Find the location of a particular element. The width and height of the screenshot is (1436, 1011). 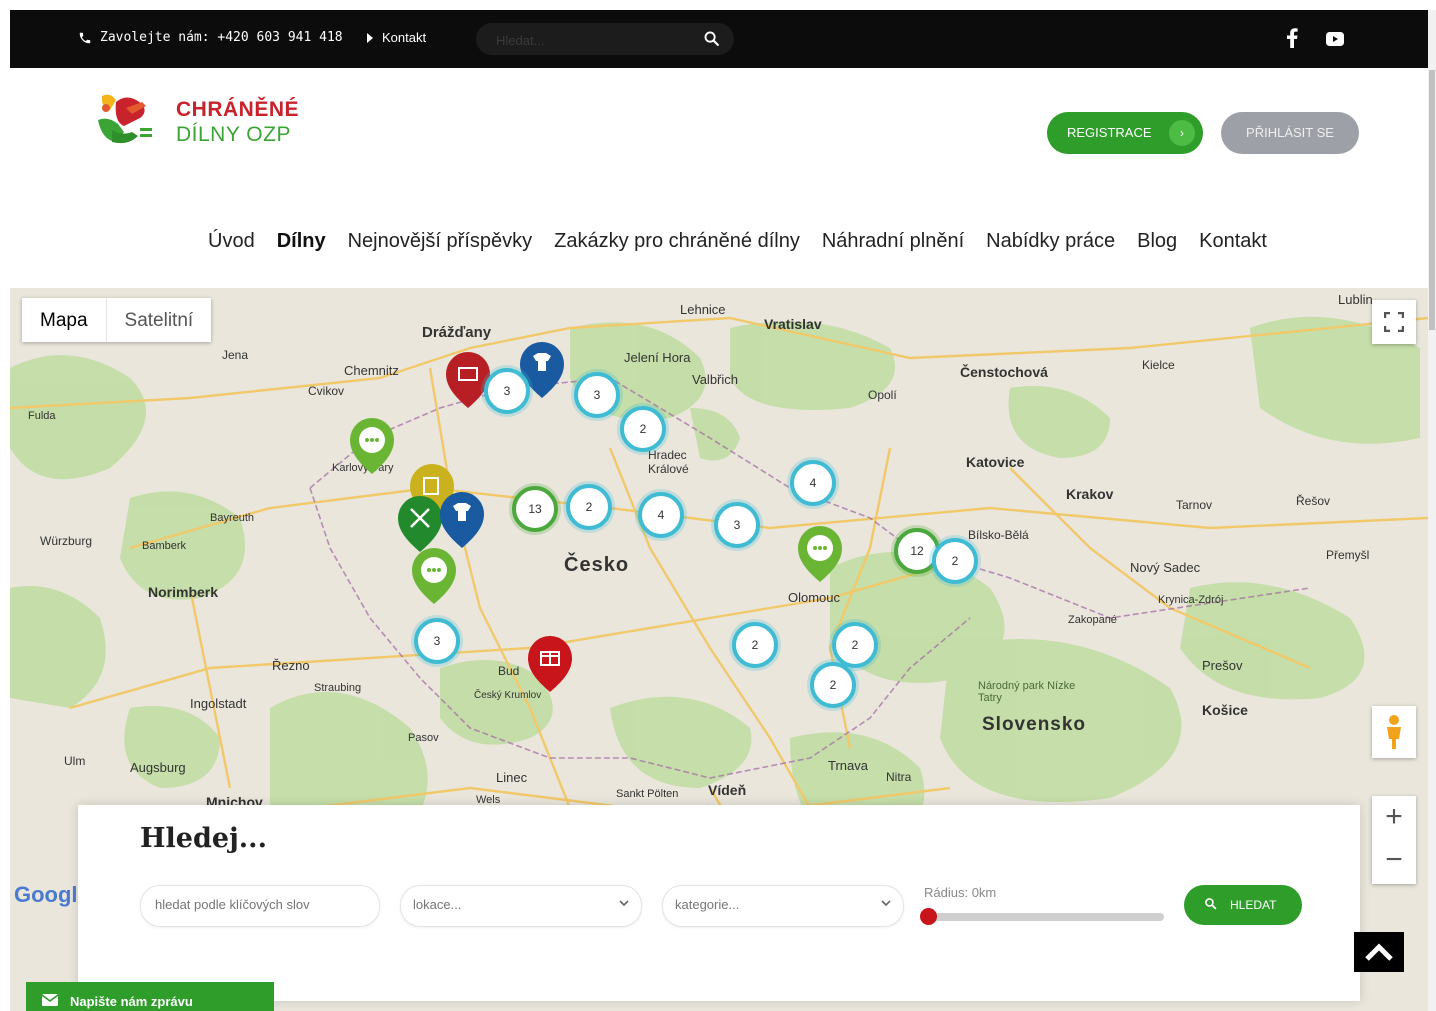

marker-green-tools is located at coordinates (420, 524).